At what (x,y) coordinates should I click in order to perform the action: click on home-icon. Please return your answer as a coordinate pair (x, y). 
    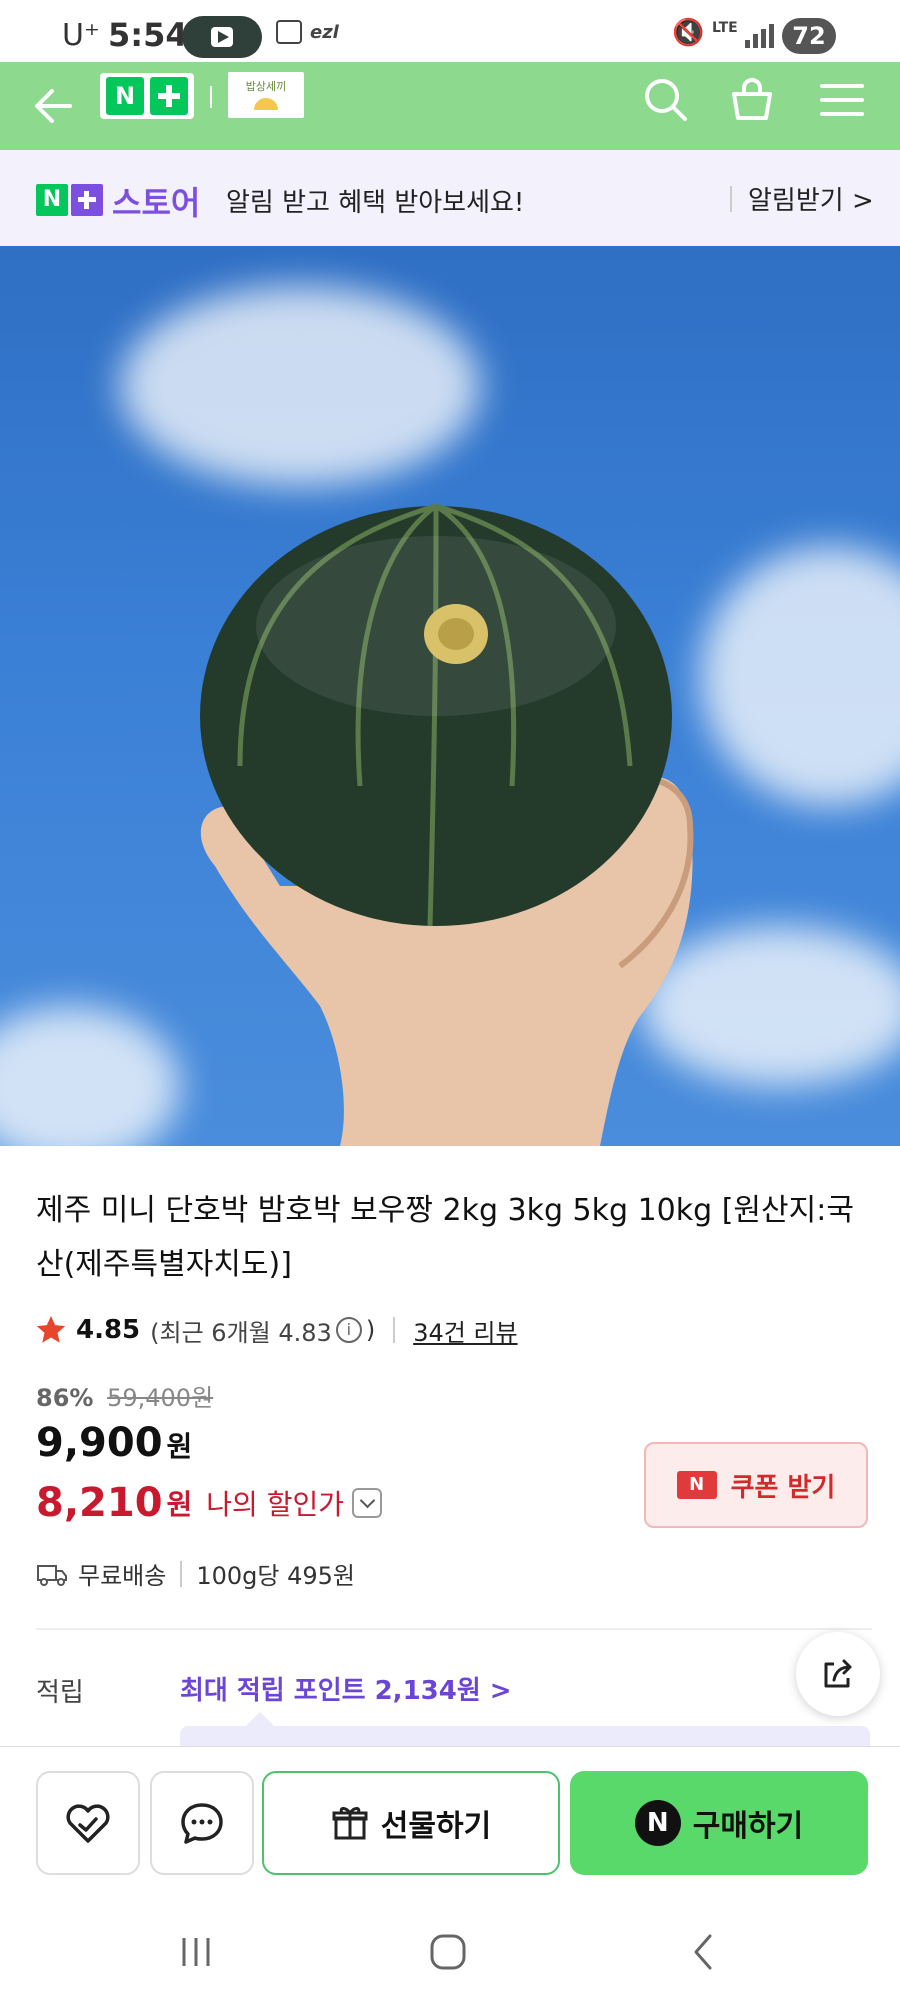
    Looking at the image, I should click on (448, 1952).